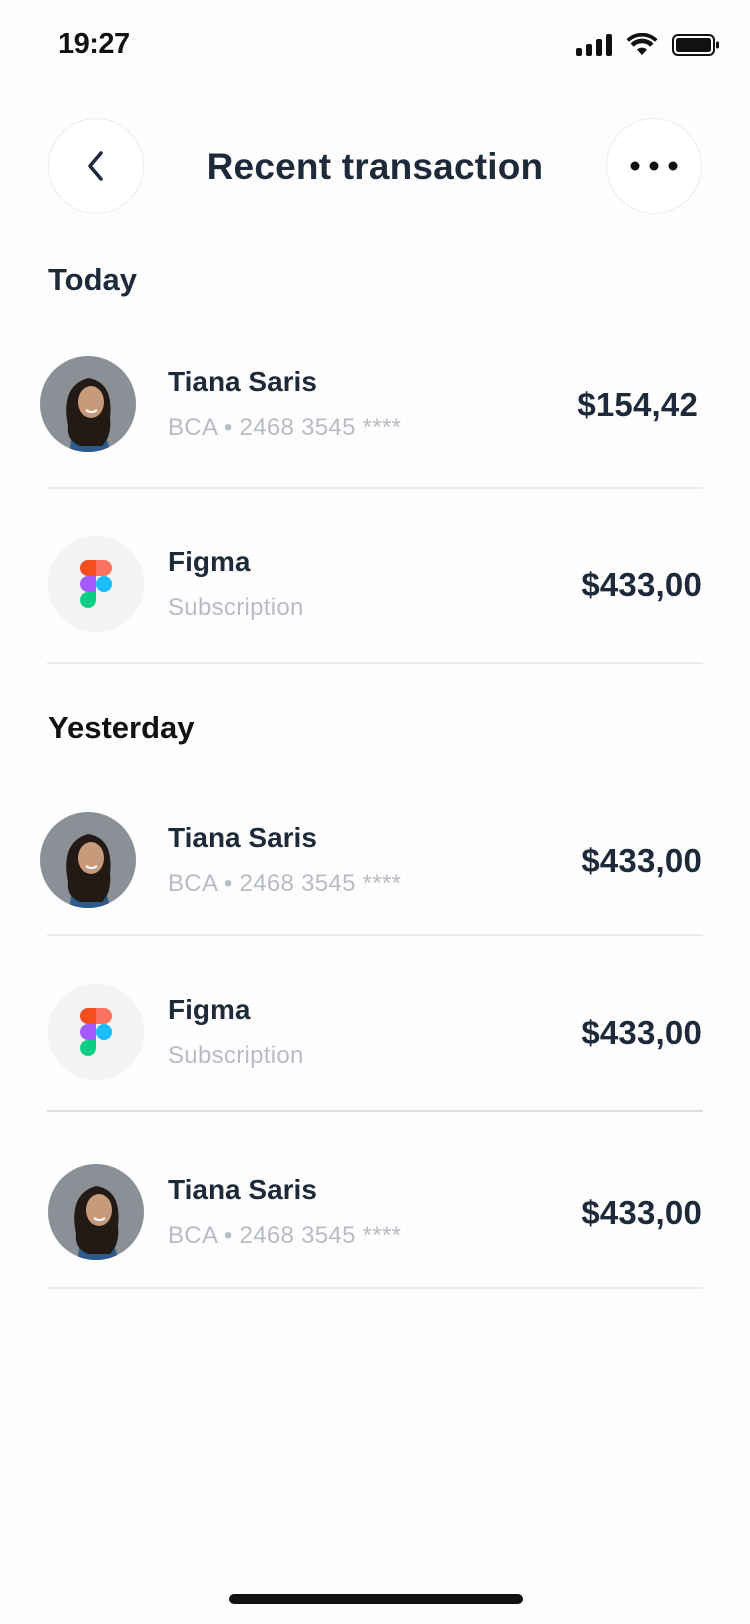  Describe the element at coordinates (637, 404) in the screenshot. I see `transaction-amount: $154,42` at that location.